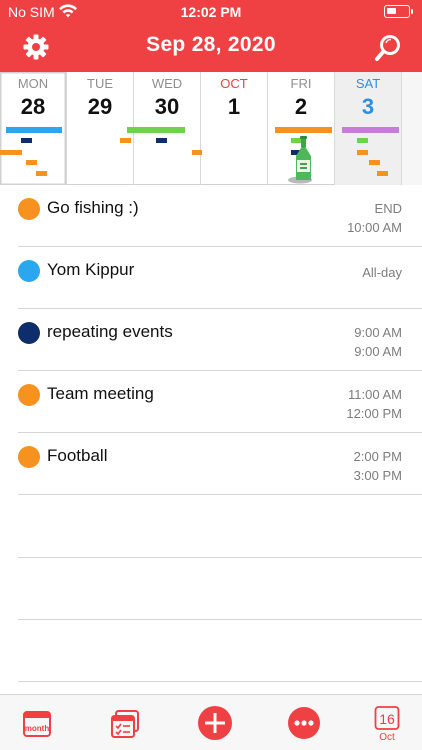 The image size is (422, 750). I want to click on more-options-icon, so click(304, 723).